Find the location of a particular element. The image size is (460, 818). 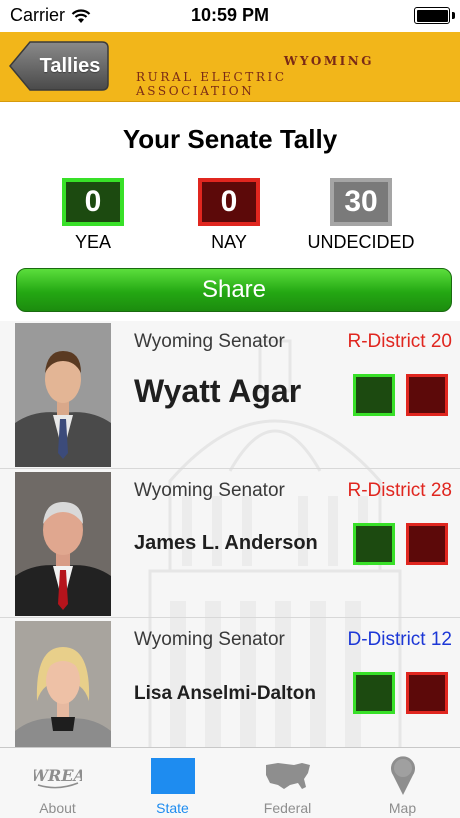

senator-name: Wyatt Agar is located at coordinates (218, 391).